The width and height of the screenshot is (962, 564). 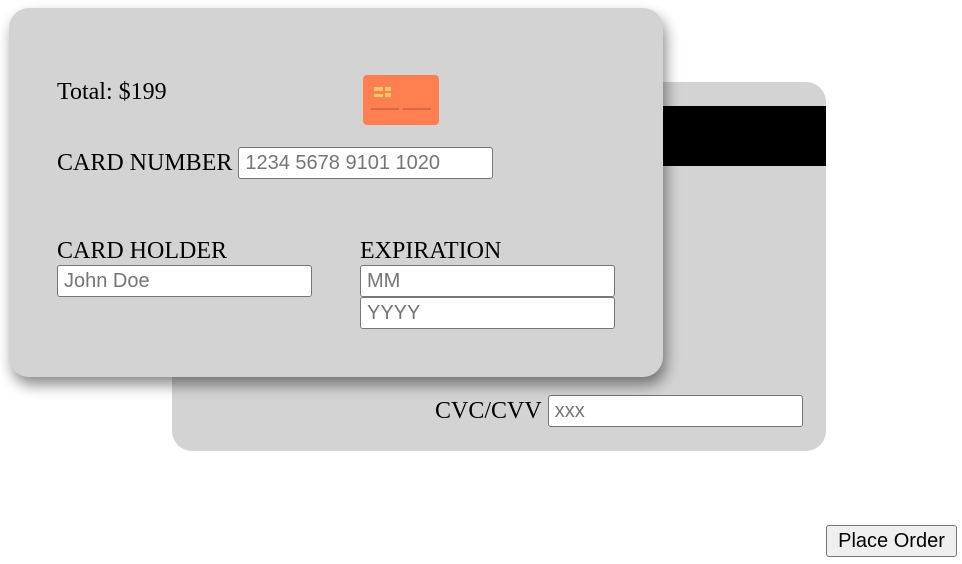 I want to click on card-number-row: CARD NUMBER, so click(x=275, y=163).